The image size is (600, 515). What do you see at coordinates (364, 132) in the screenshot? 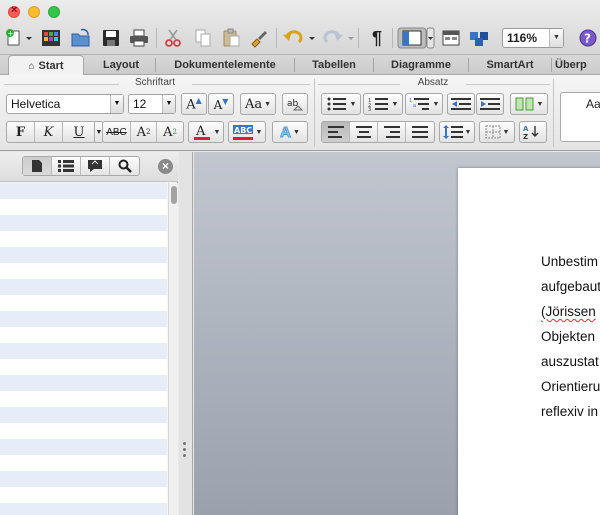
I see `align-center-button` at bounding box center [364, 132].